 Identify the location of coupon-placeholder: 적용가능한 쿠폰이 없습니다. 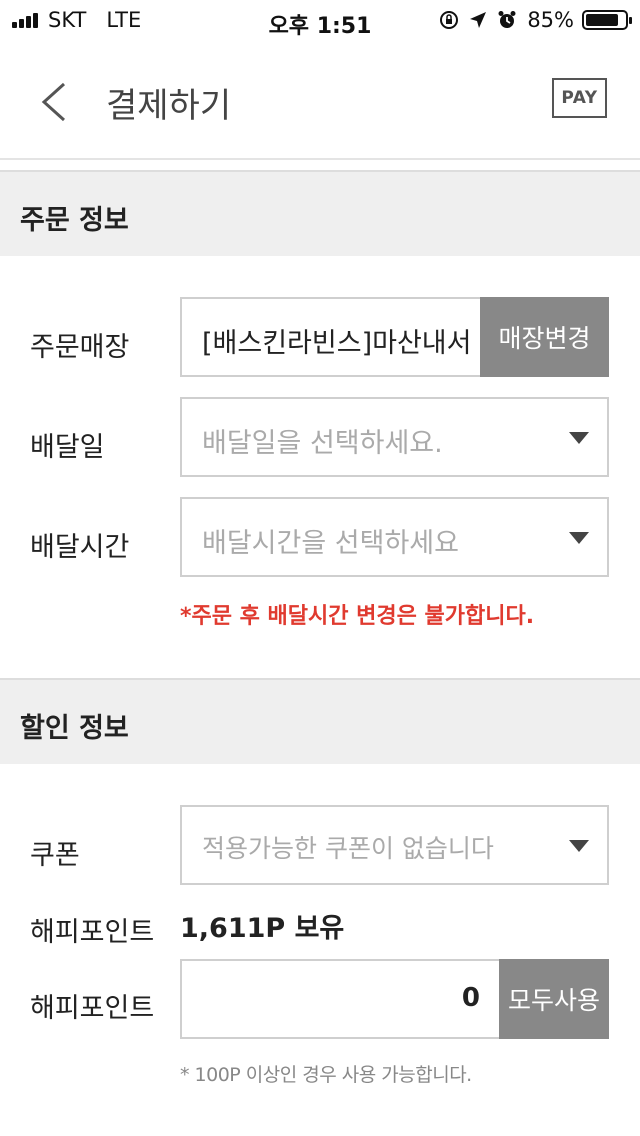
(348, 848).